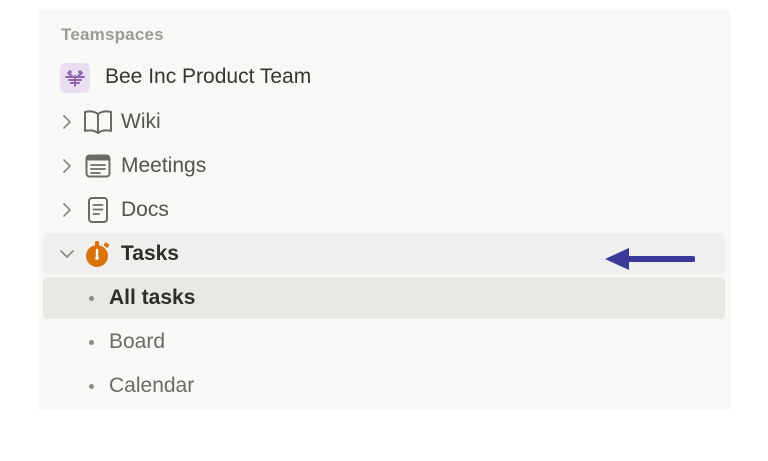 This screenshot has width=768, height=461. Describe the element at coordinates (145, 209) in the screenshot. I see `sidebar-item-label: Docs` at that location.